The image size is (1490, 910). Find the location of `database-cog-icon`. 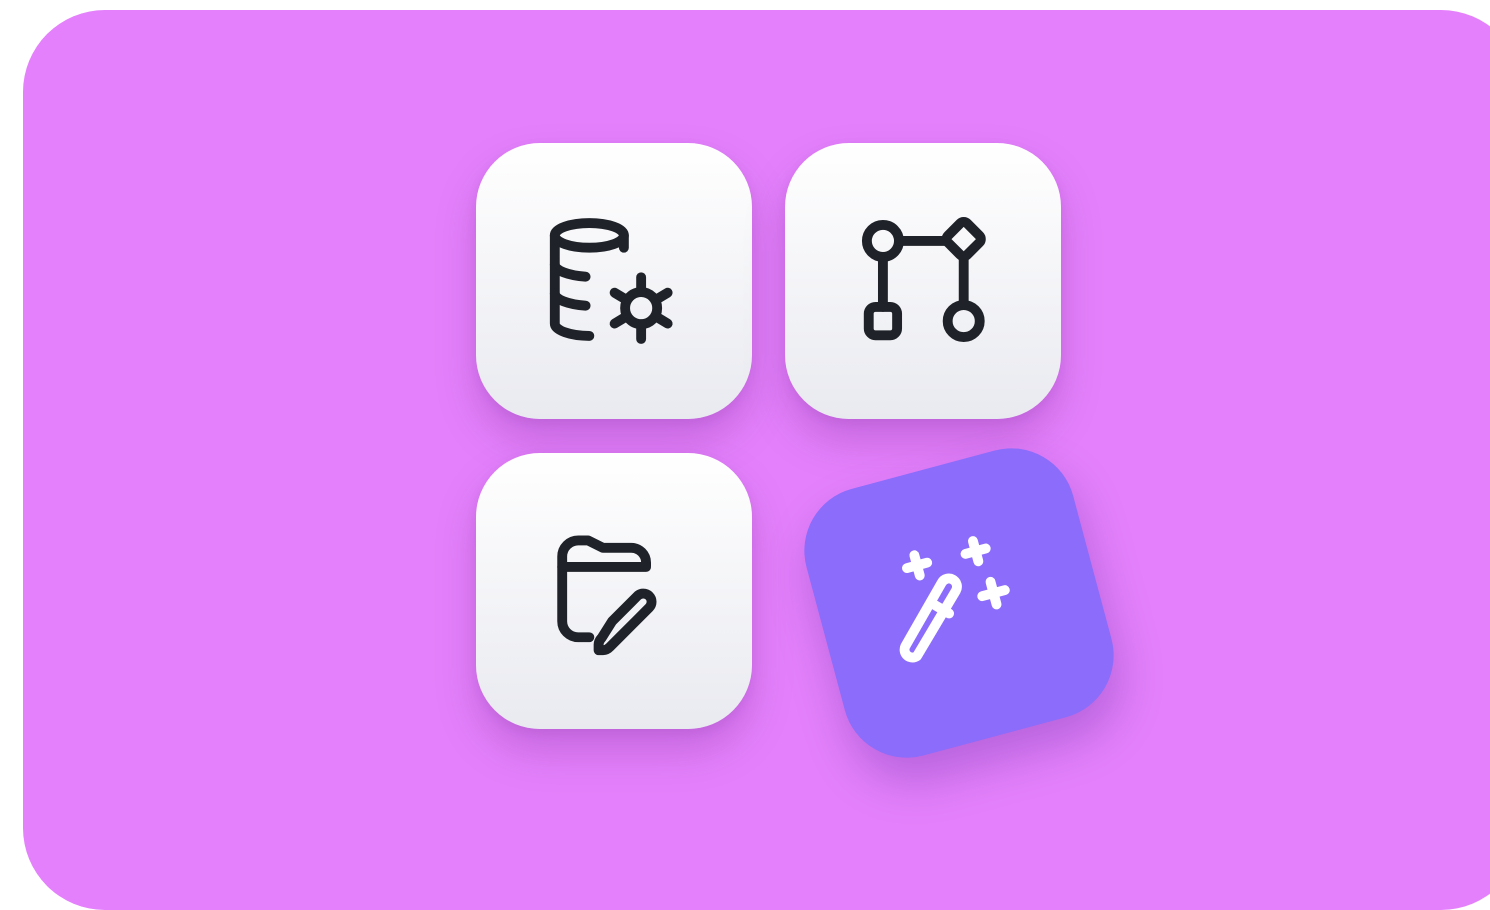

database-cog-icon is located at coordinates (611, 281).